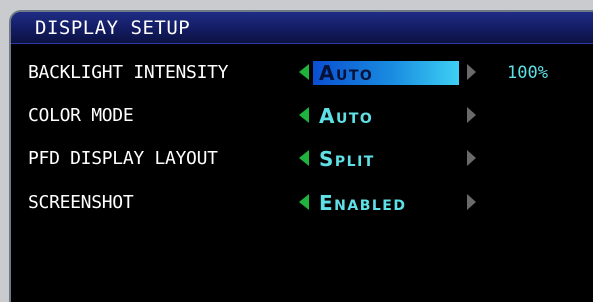  I want to click on setting-label: SCREENSHOT, so click(81, 202).